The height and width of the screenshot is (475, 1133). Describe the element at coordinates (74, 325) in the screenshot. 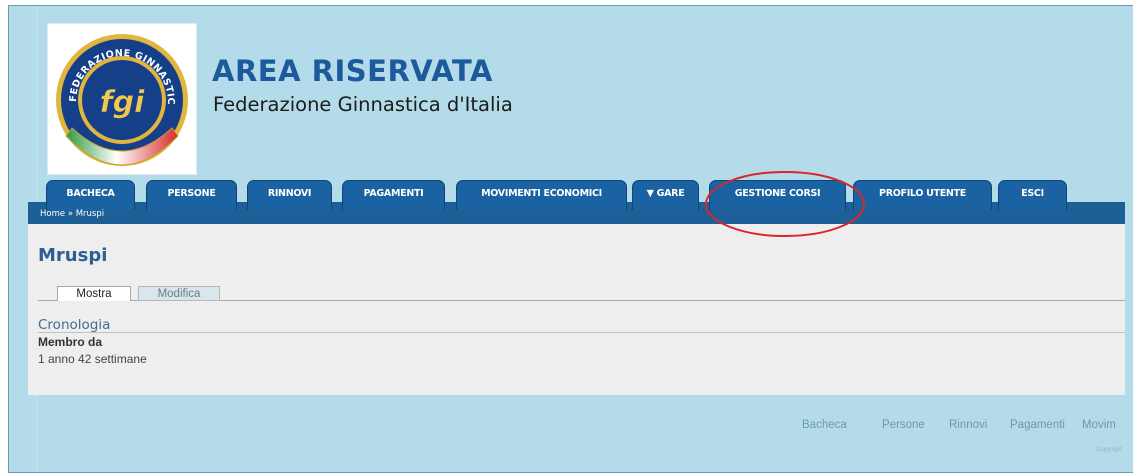

I see `section-title-cronologia: Cronologia` at that location.